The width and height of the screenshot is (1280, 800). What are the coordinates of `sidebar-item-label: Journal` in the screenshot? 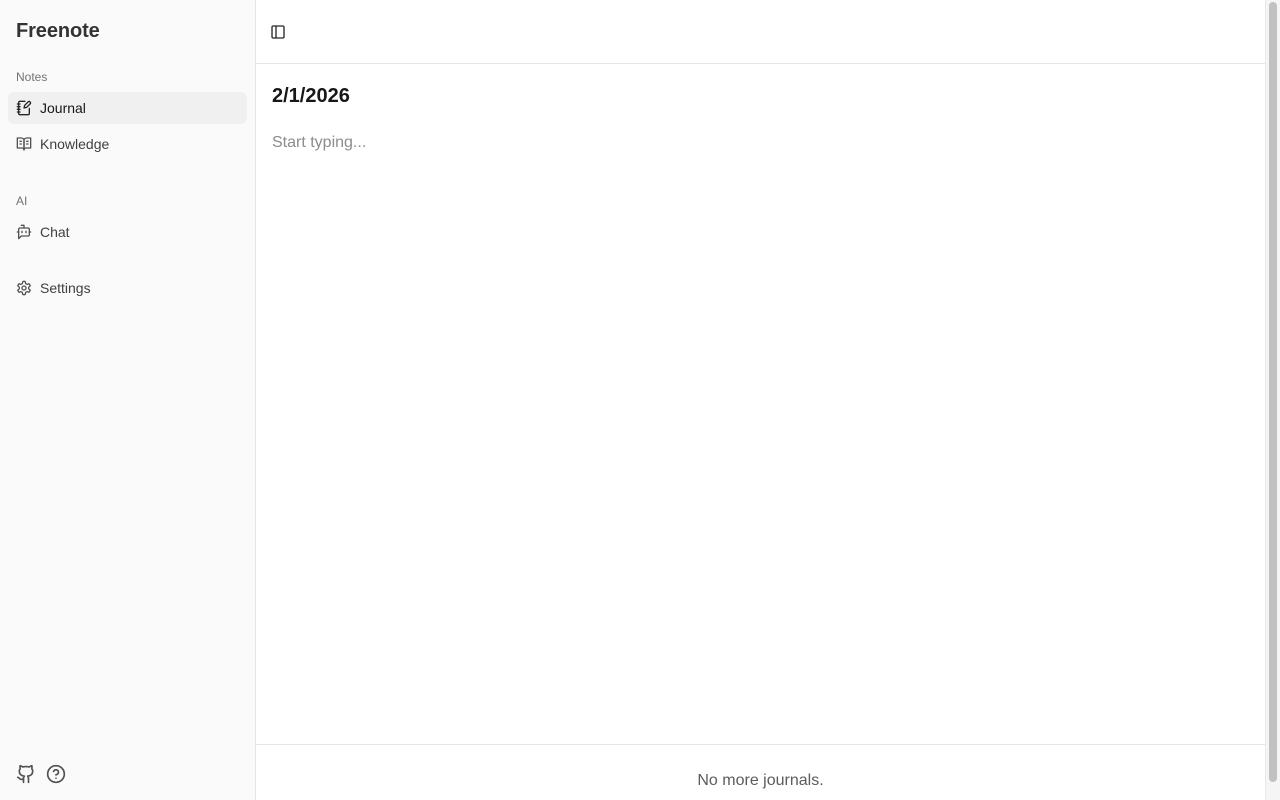 It's located at (63, 108).